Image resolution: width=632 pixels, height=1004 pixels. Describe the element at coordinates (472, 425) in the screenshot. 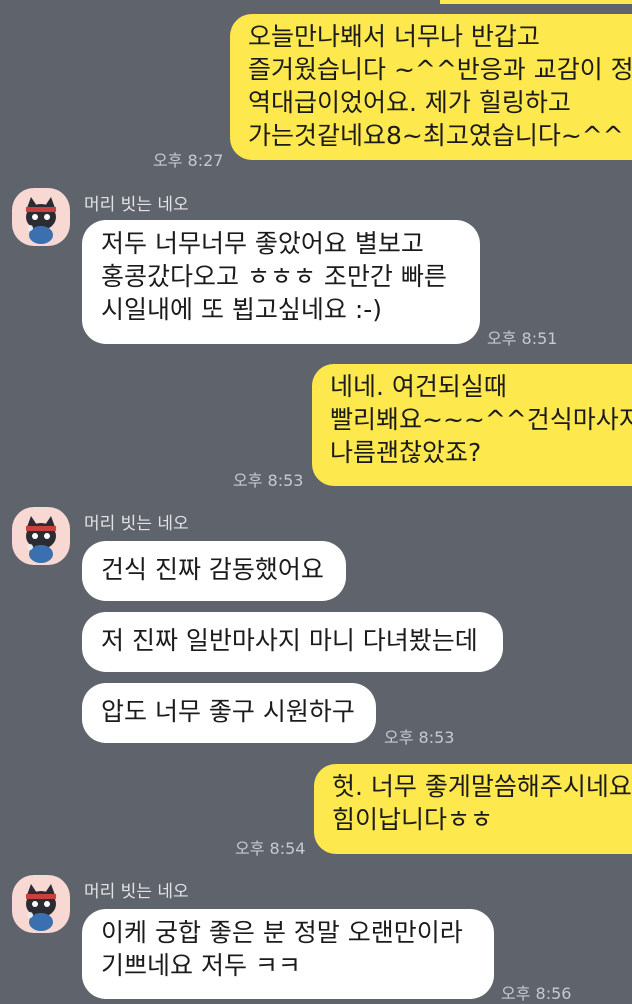

I see `my-message-bubble: 네네. 여건되실때 빨리봬요~~~^^건식마사지도 나름괜찮았죠?` at that location.